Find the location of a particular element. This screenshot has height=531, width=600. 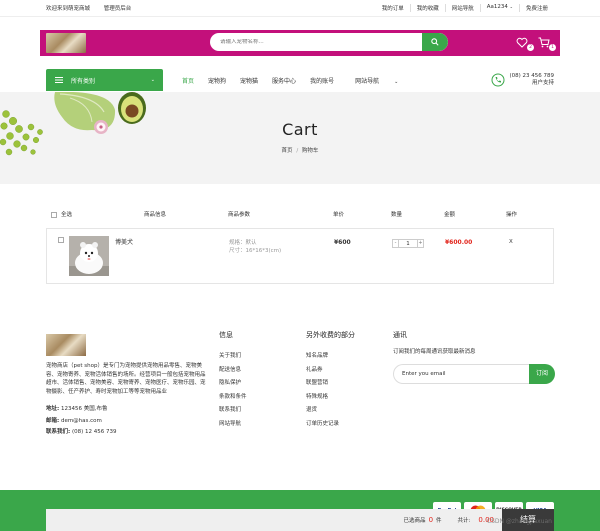

unit-price: ¥600 is located at coordinates (342, 242).